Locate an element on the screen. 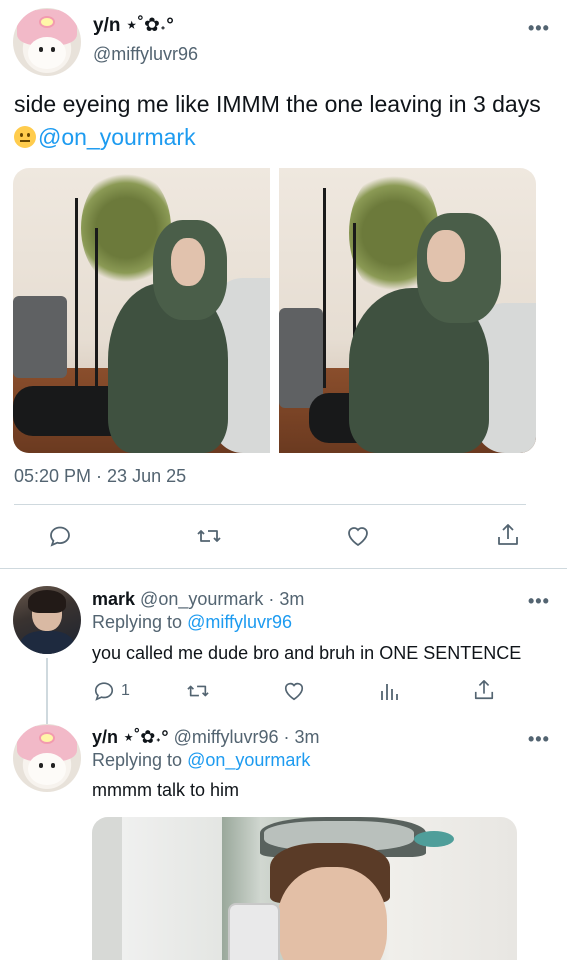 This screenshot has width=567, height=960. thread-line is located at coordinates (47, 694).